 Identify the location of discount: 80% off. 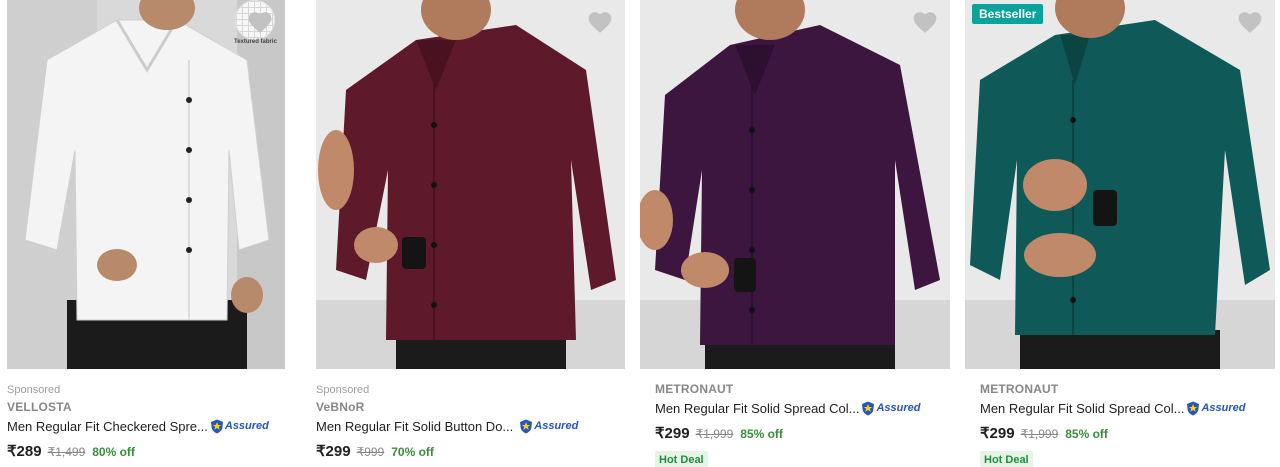
(113, 452).